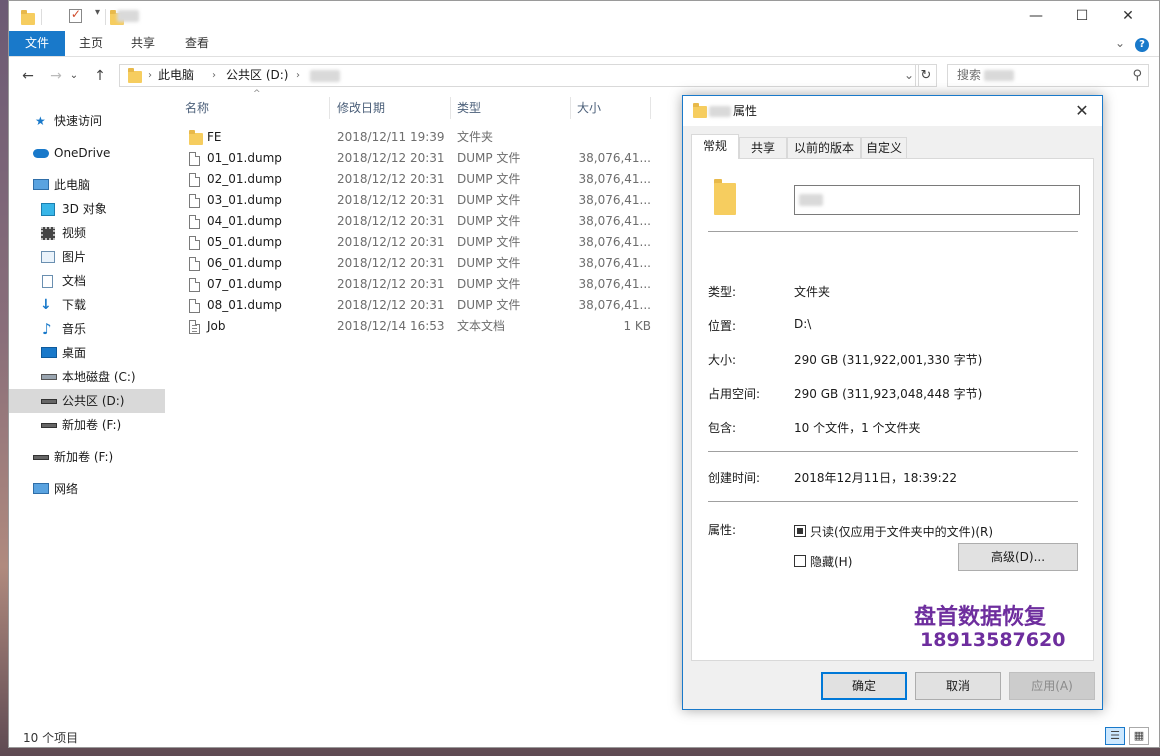 Image resolution: width=1160 pixels, height=756 pixels. Describe the element at coordinates (87, 401) in the screenshot. I see `nav-item-drive-d: 公共区 (D:)` at that location.